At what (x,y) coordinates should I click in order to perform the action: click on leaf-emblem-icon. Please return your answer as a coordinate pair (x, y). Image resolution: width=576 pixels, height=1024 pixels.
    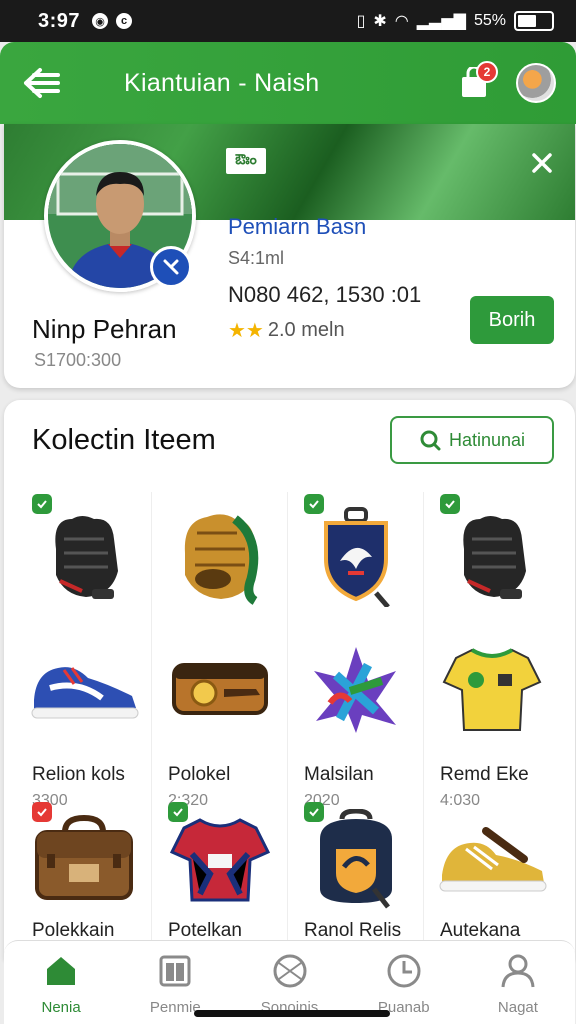
    Looking at the image, I should click on (356, 689).